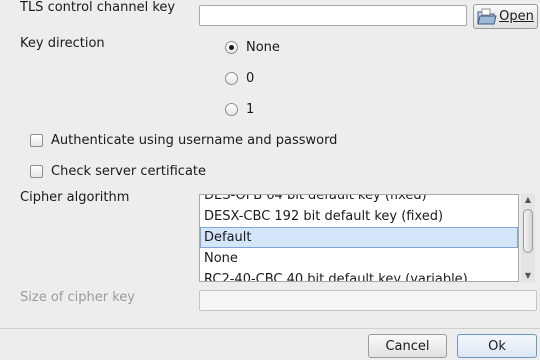  I want to click on authenticate-label: Authenticate using username and password, so click(194, 140).